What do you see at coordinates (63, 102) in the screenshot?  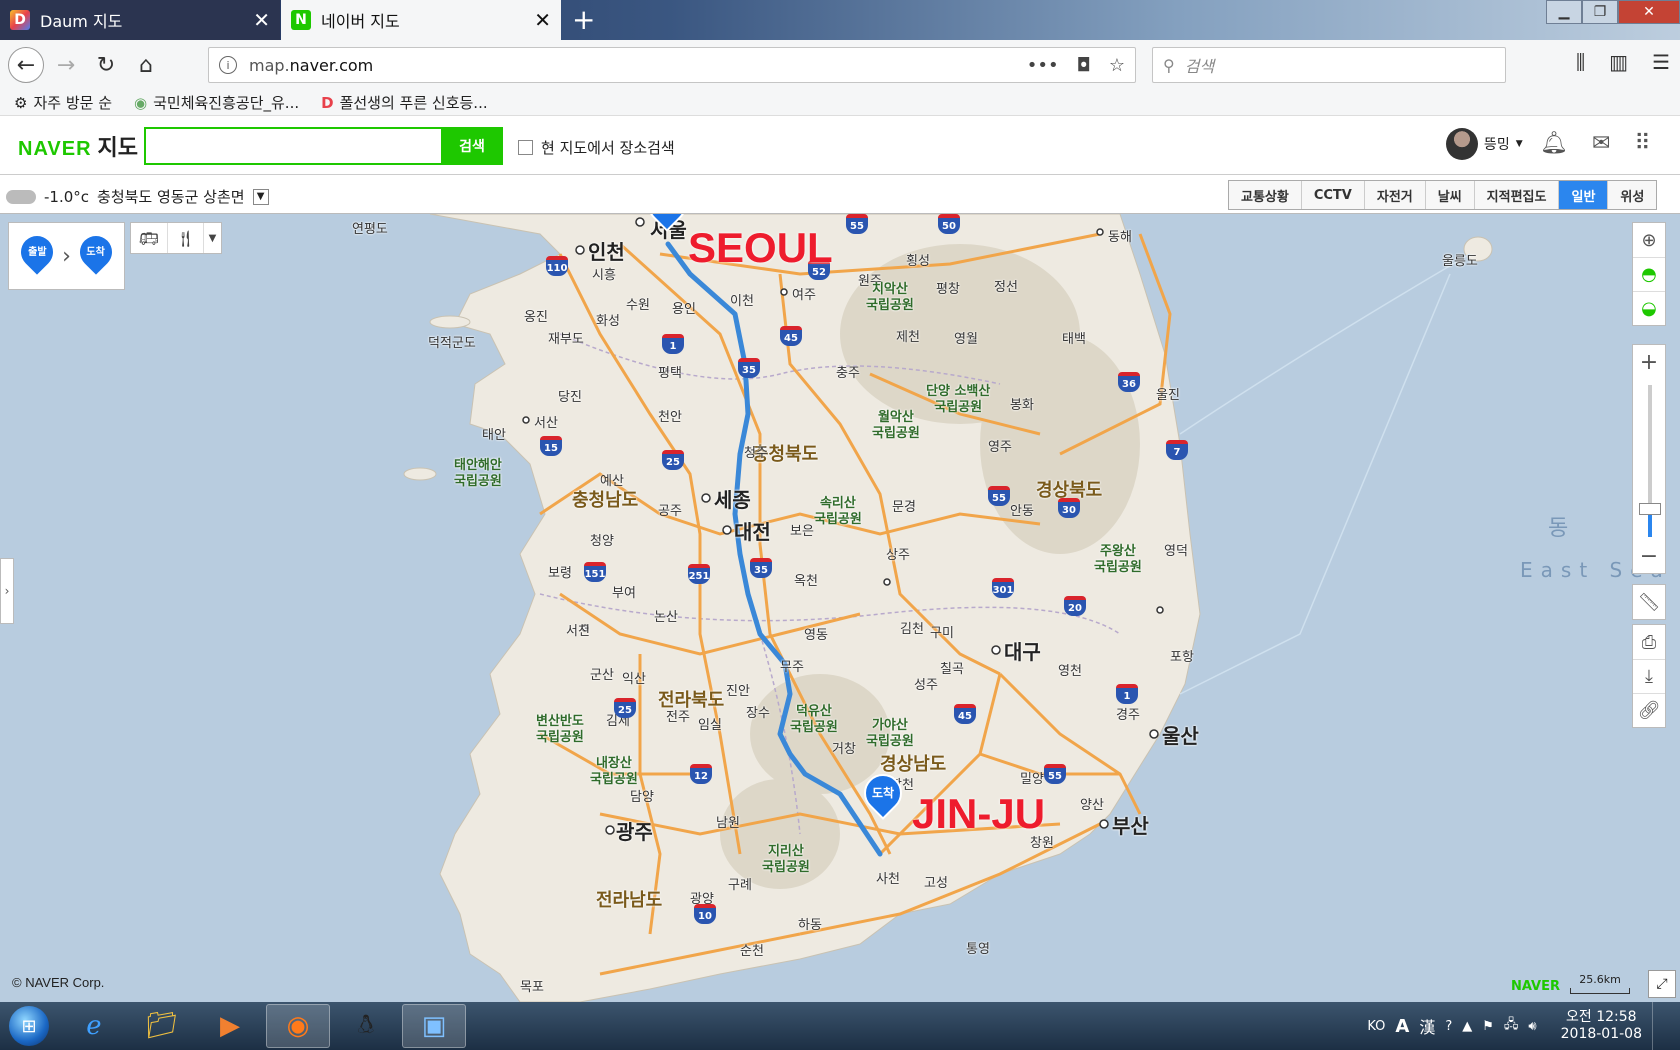 I see `bookmark-item: ⚙ 자주 방문 순` at bounding box center [63, 102].